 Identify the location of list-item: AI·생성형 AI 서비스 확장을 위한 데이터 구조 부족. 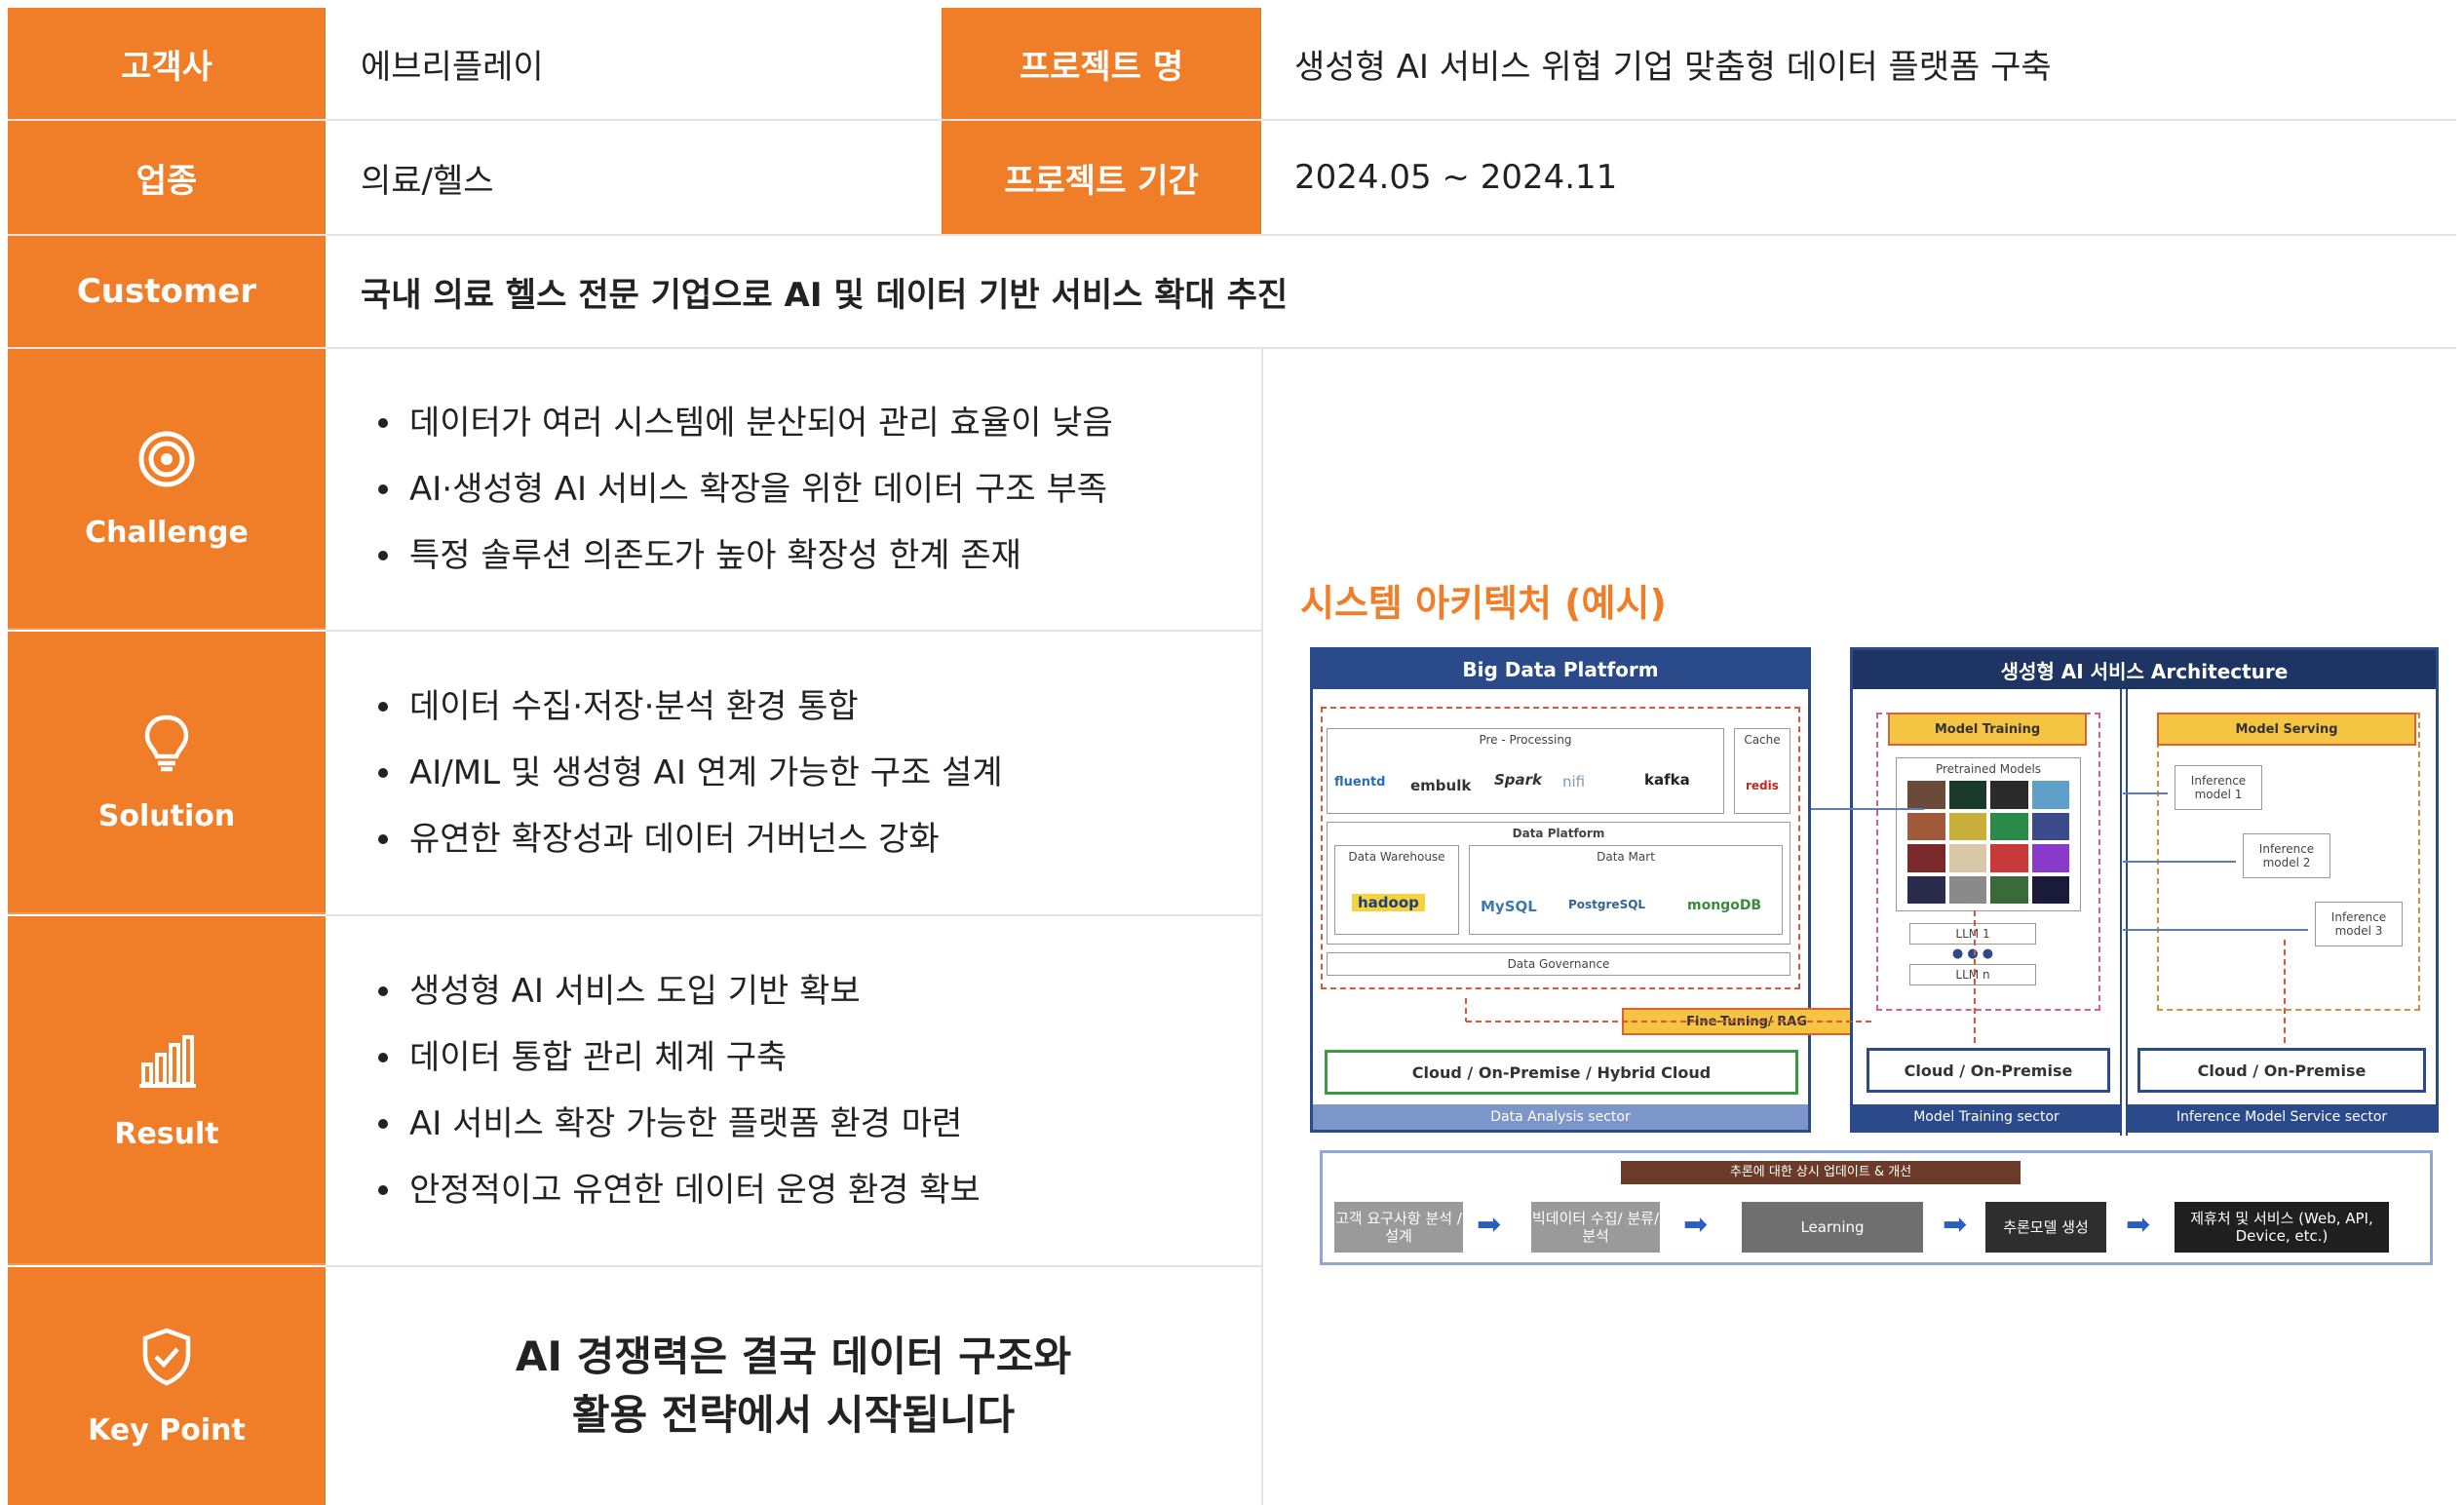
(819, 489).